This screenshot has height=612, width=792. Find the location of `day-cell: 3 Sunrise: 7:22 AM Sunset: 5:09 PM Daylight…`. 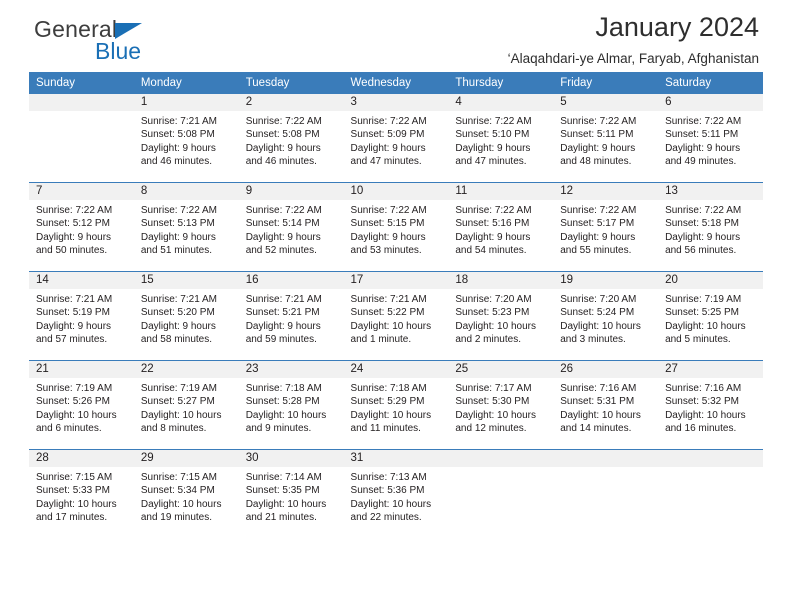

day-cell: 3 Sunrise: 7:22 AM Sunset: 5:09 PM Daylight… is located at coordinates (396, 138).